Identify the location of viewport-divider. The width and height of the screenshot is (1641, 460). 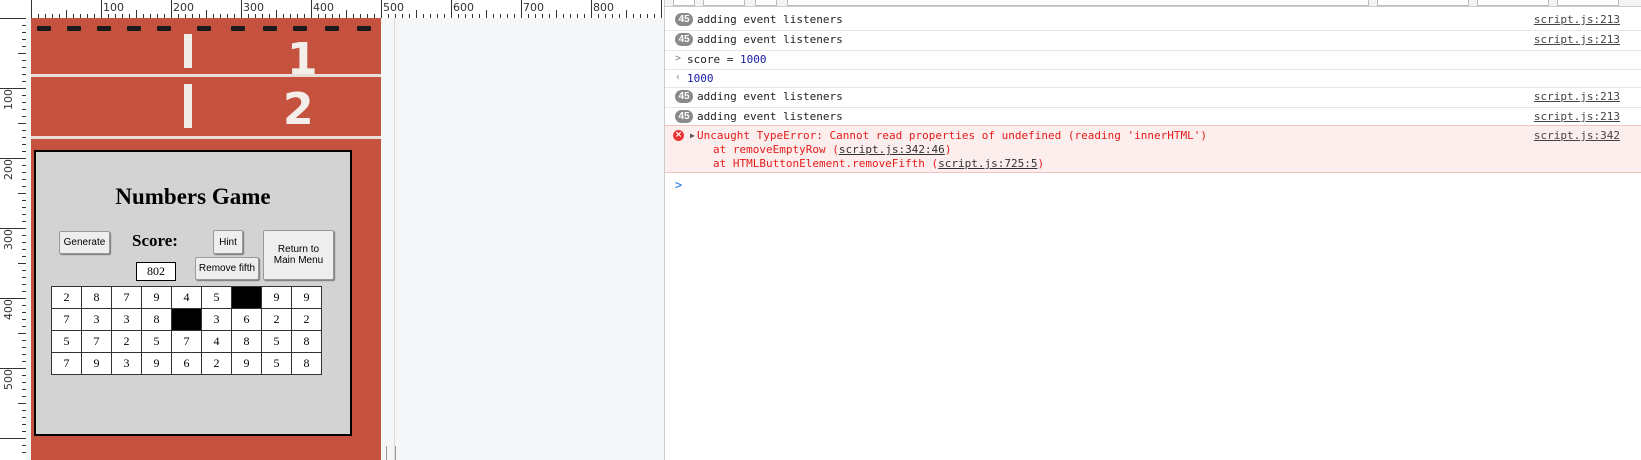
(394, 239).